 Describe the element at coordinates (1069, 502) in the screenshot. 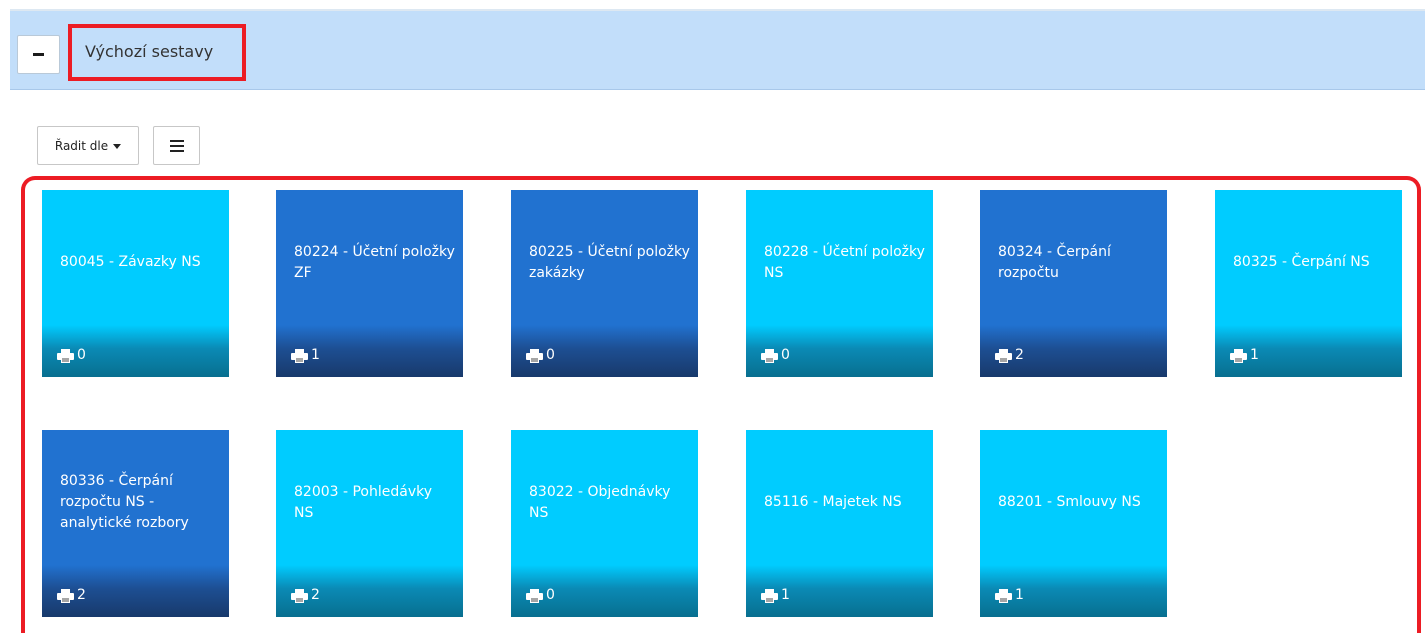

I see `report-tile-label: 88201 - Smlouvy NS` at that location.